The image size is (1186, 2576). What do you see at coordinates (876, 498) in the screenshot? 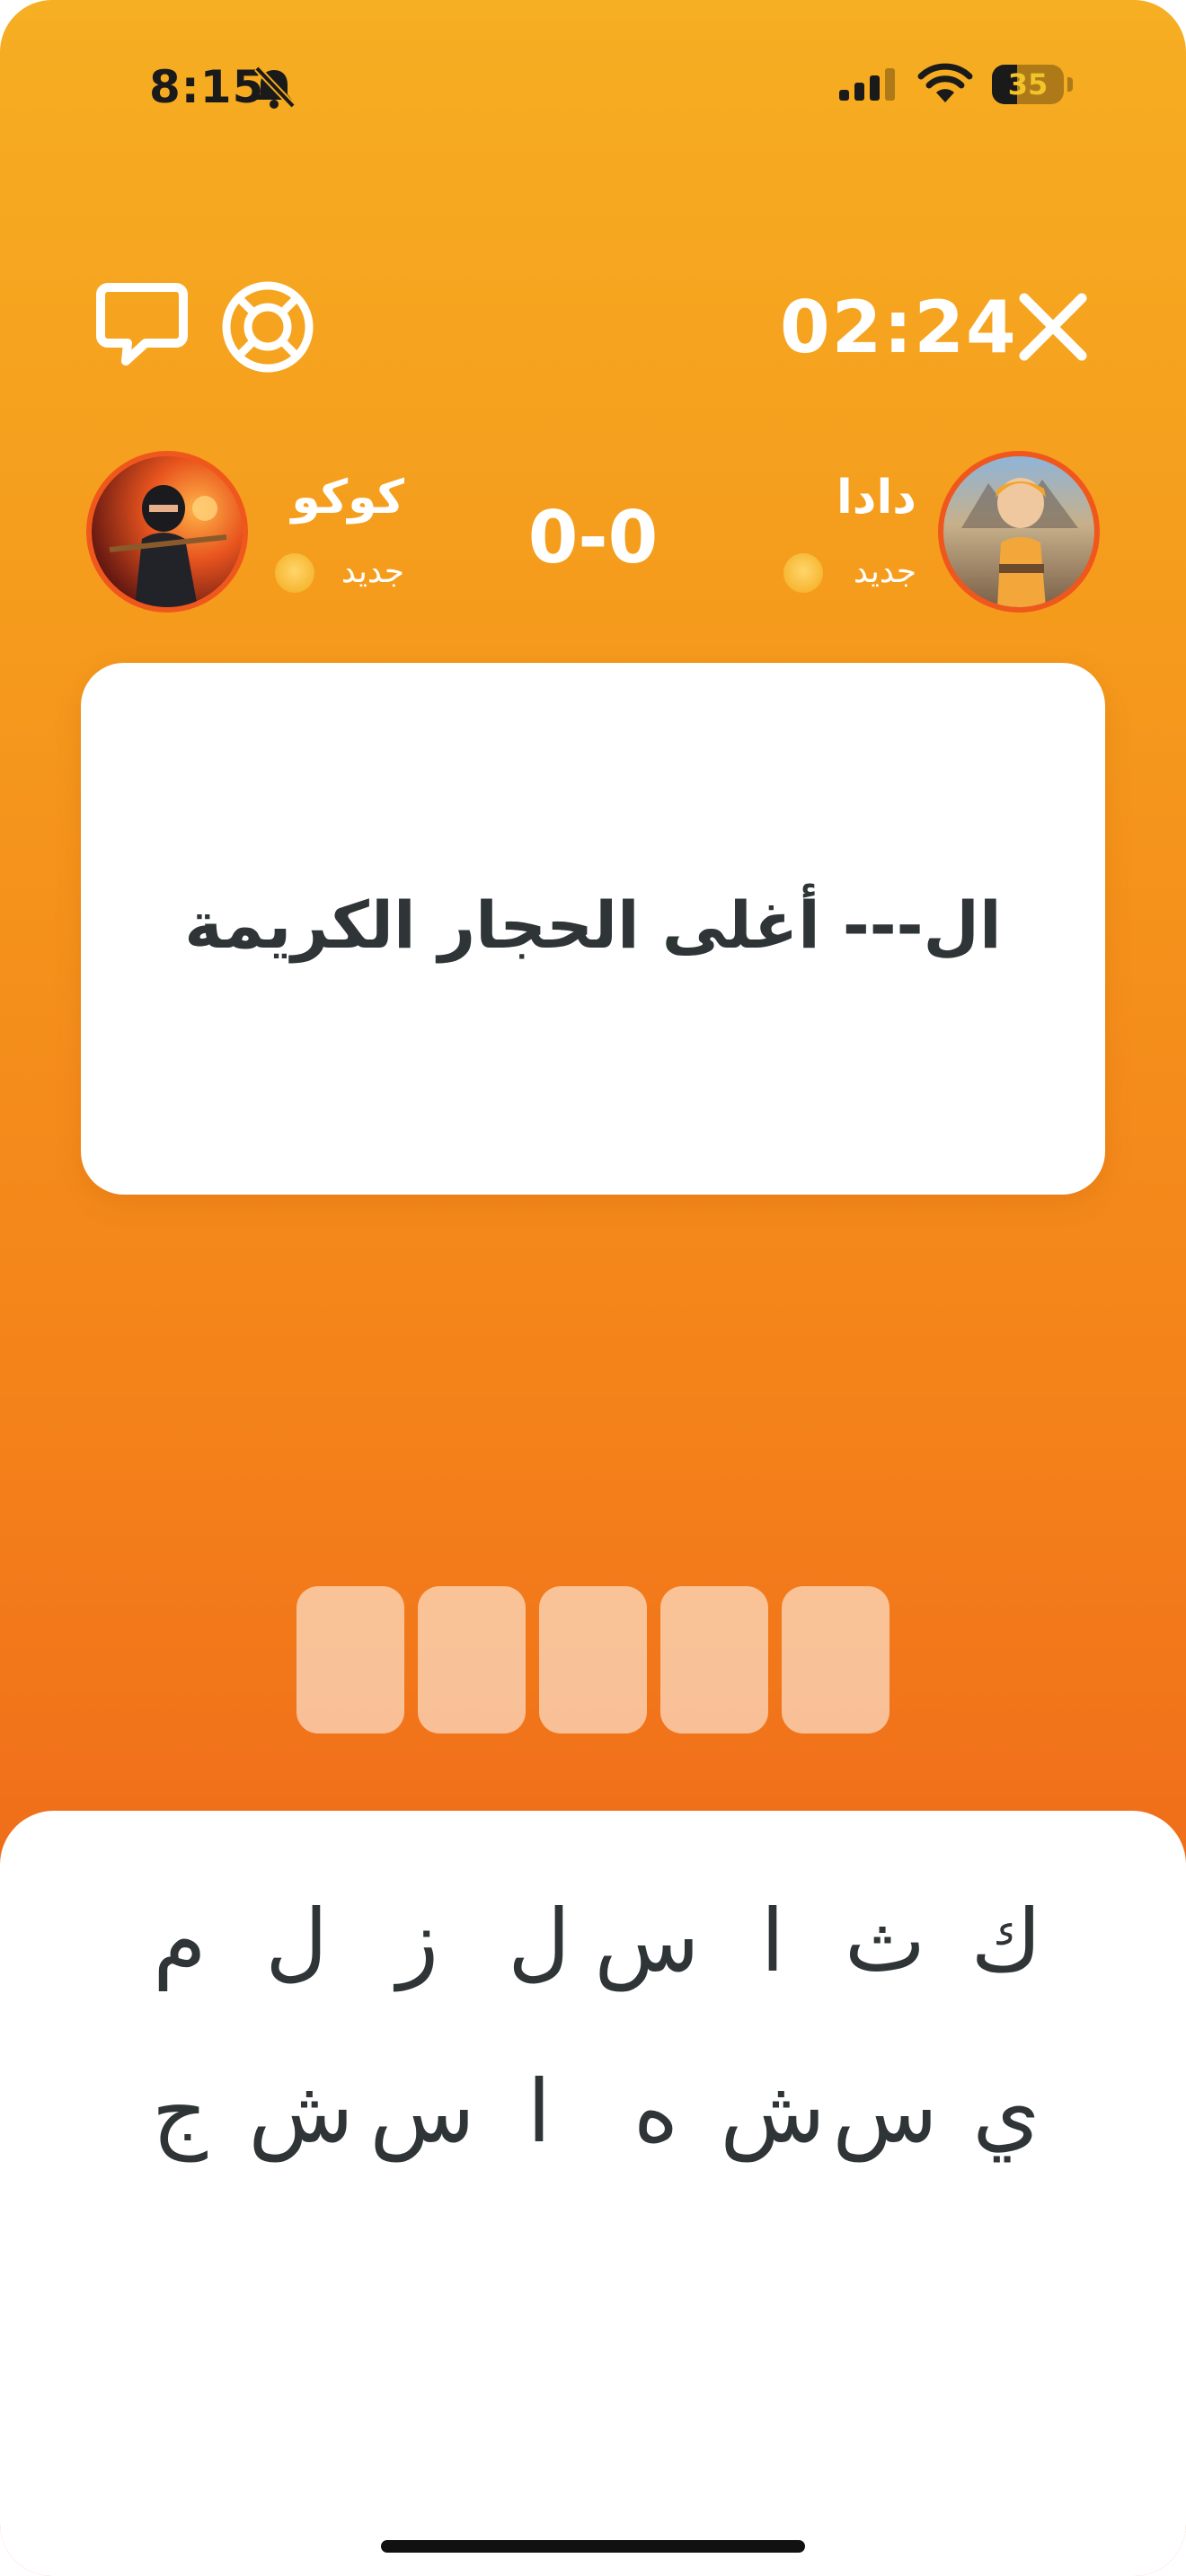
I see `player-name: دادا` at bounding box center [876, 498].